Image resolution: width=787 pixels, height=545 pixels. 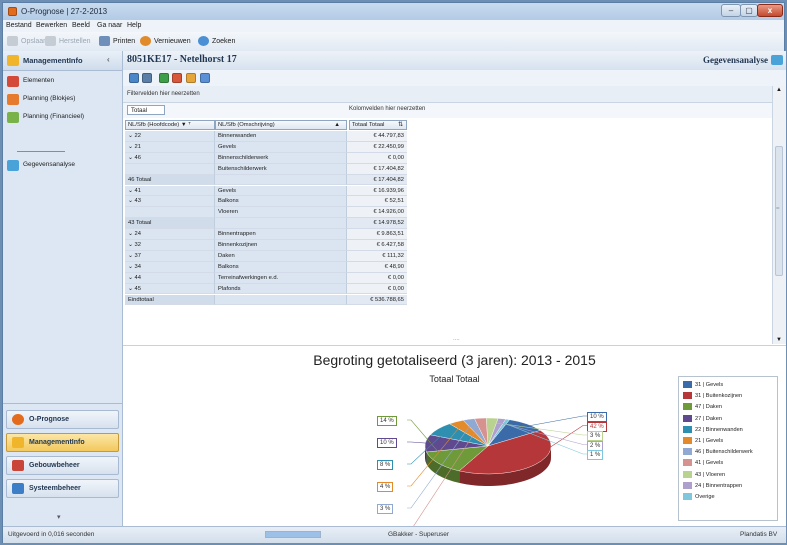 What do you see at coordinates (164, 78) in the screenshot?
I see `excel-export-icon` at bounding box center [164, 78].